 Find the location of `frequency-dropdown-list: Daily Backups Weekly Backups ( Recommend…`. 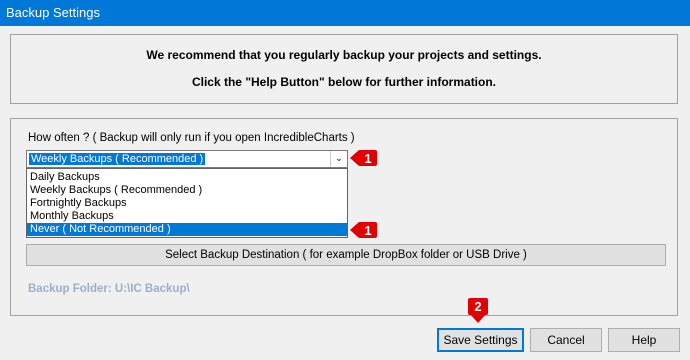

frequency-dropdown-list: Daily Backups Weekly Backups ( Recommend… is located at coordinates (187, 203).